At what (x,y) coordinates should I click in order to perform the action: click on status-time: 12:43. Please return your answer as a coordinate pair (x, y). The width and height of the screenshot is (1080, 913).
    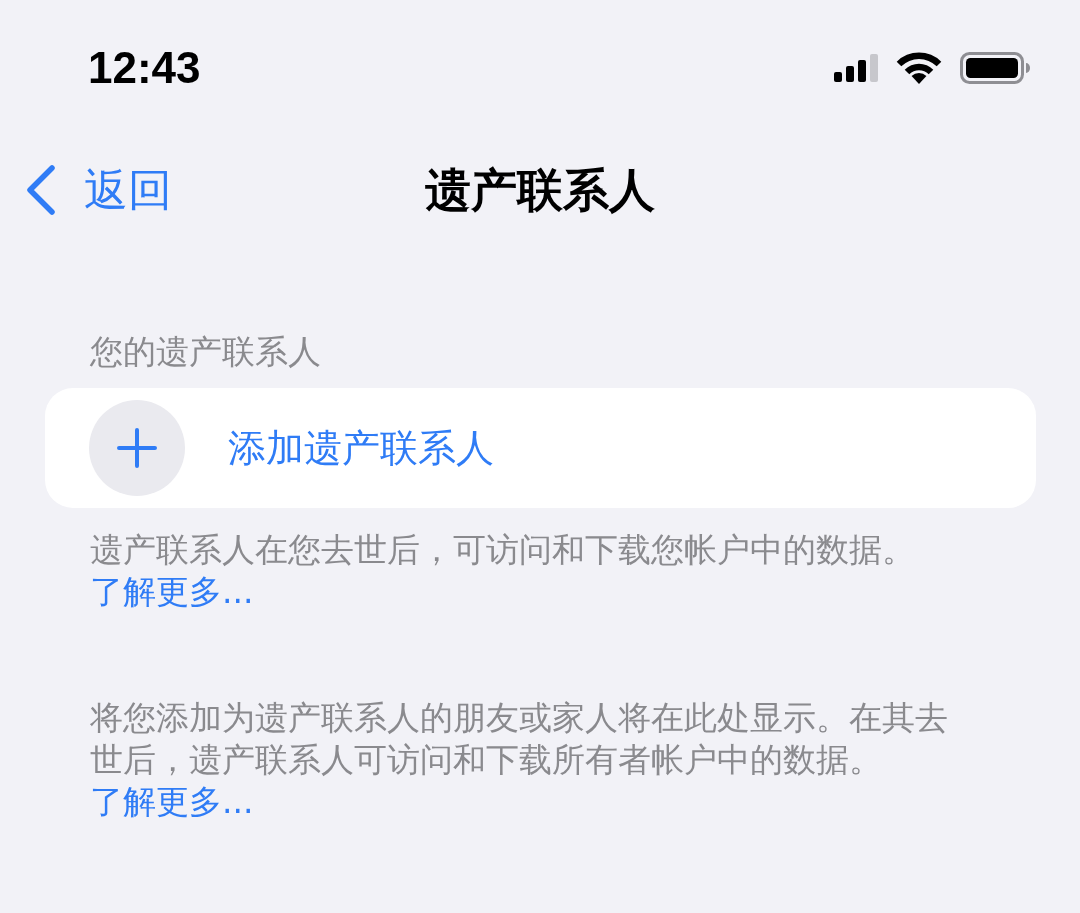
    Looking at the image, I should click on (144, 68).